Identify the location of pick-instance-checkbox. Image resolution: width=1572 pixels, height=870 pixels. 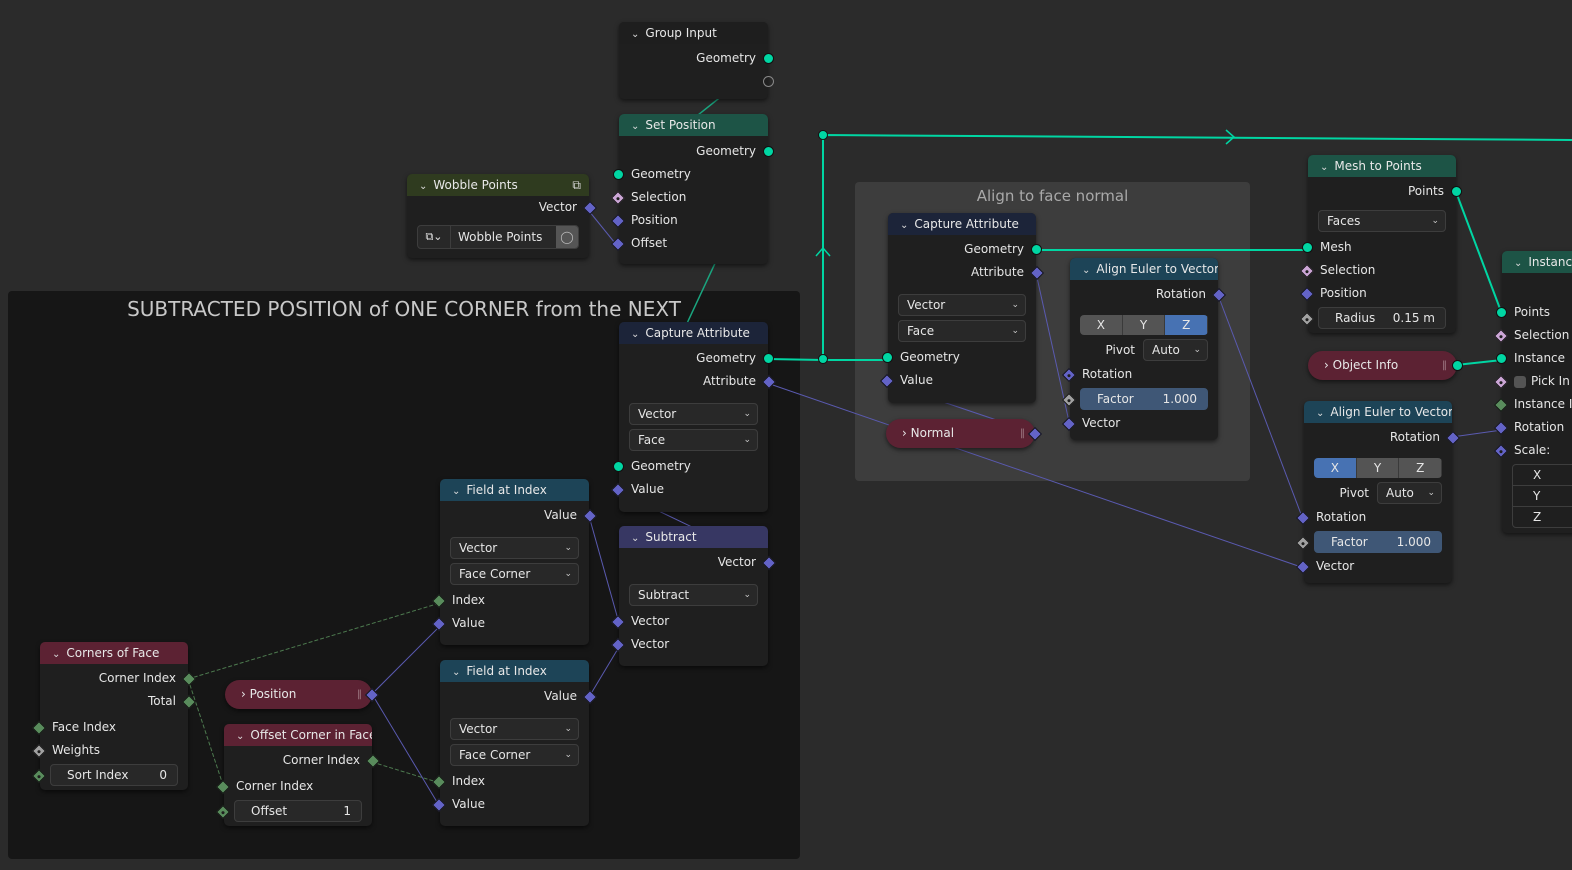
(1520, 381).